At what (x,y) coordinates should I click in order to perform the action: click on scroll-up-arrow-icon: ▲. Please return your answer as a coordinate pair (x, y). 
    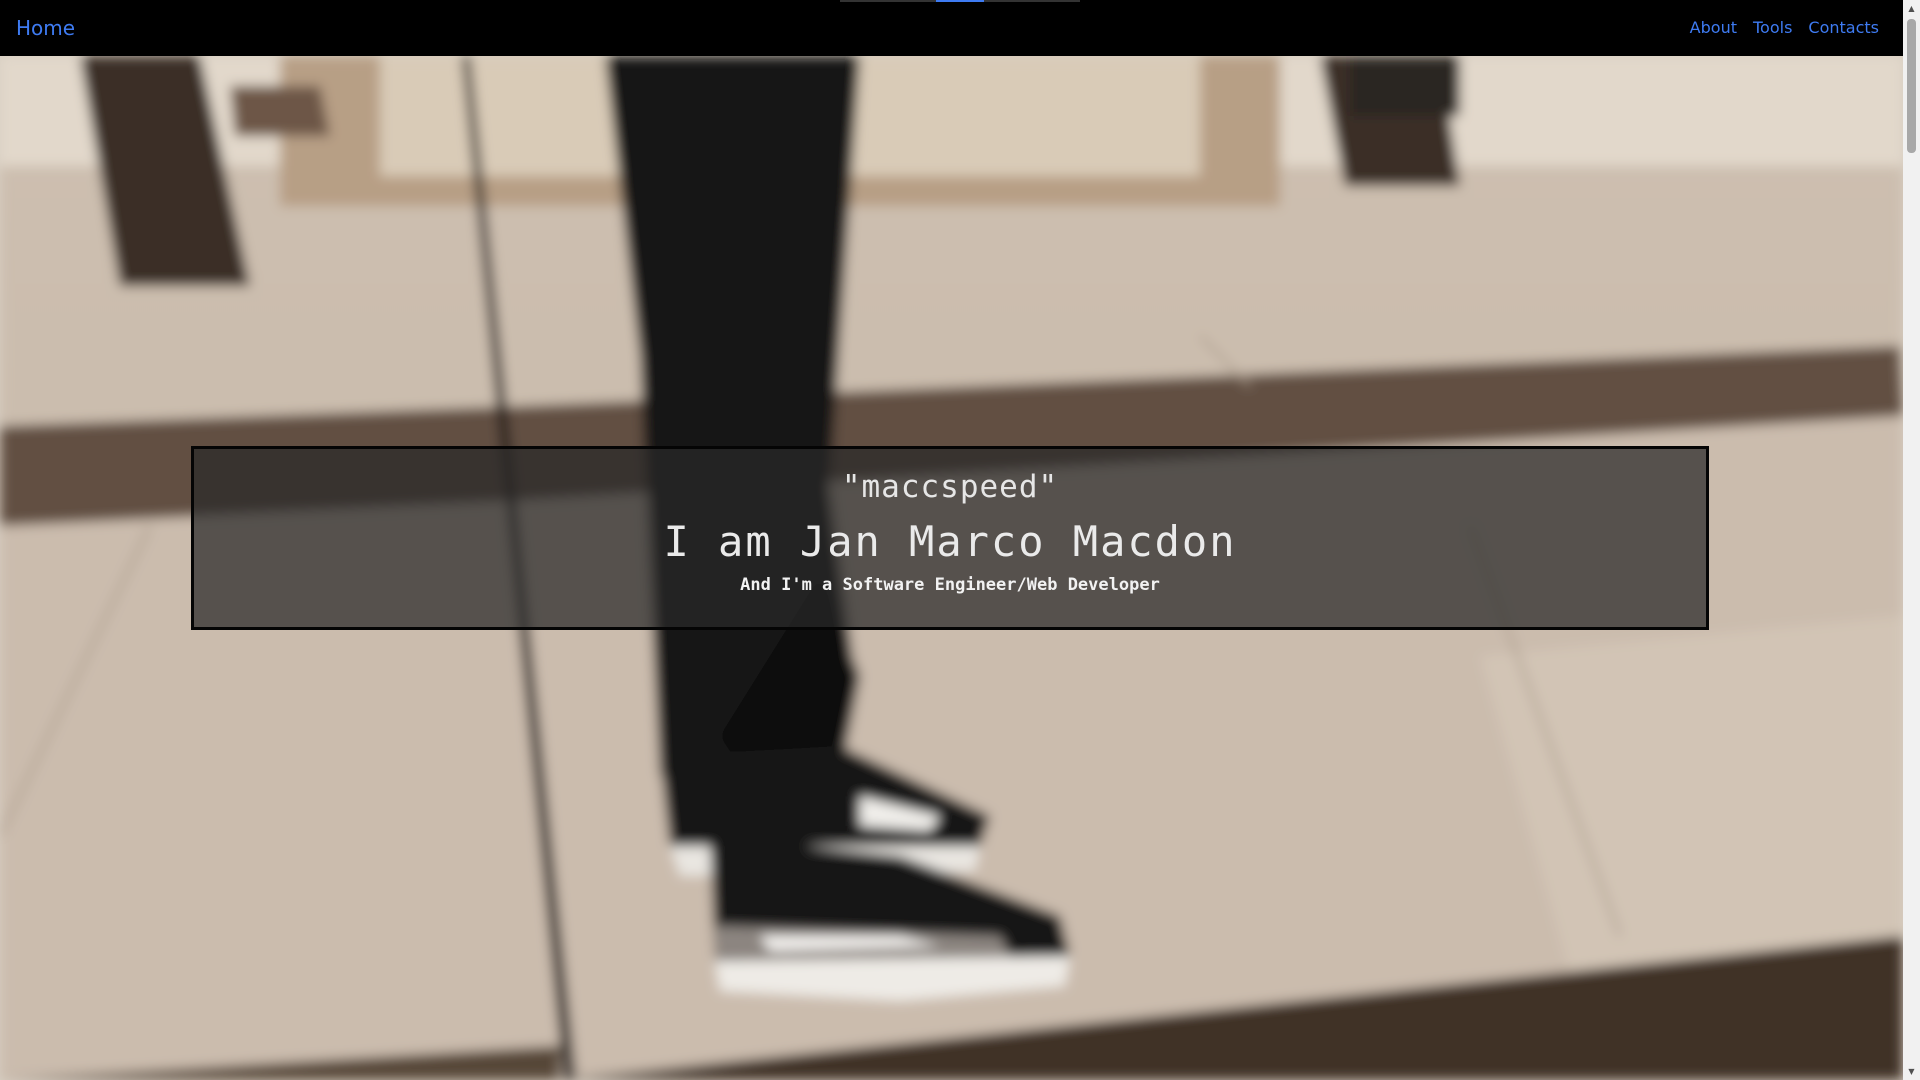
    Looking at the image, I should click on (1911, 8).